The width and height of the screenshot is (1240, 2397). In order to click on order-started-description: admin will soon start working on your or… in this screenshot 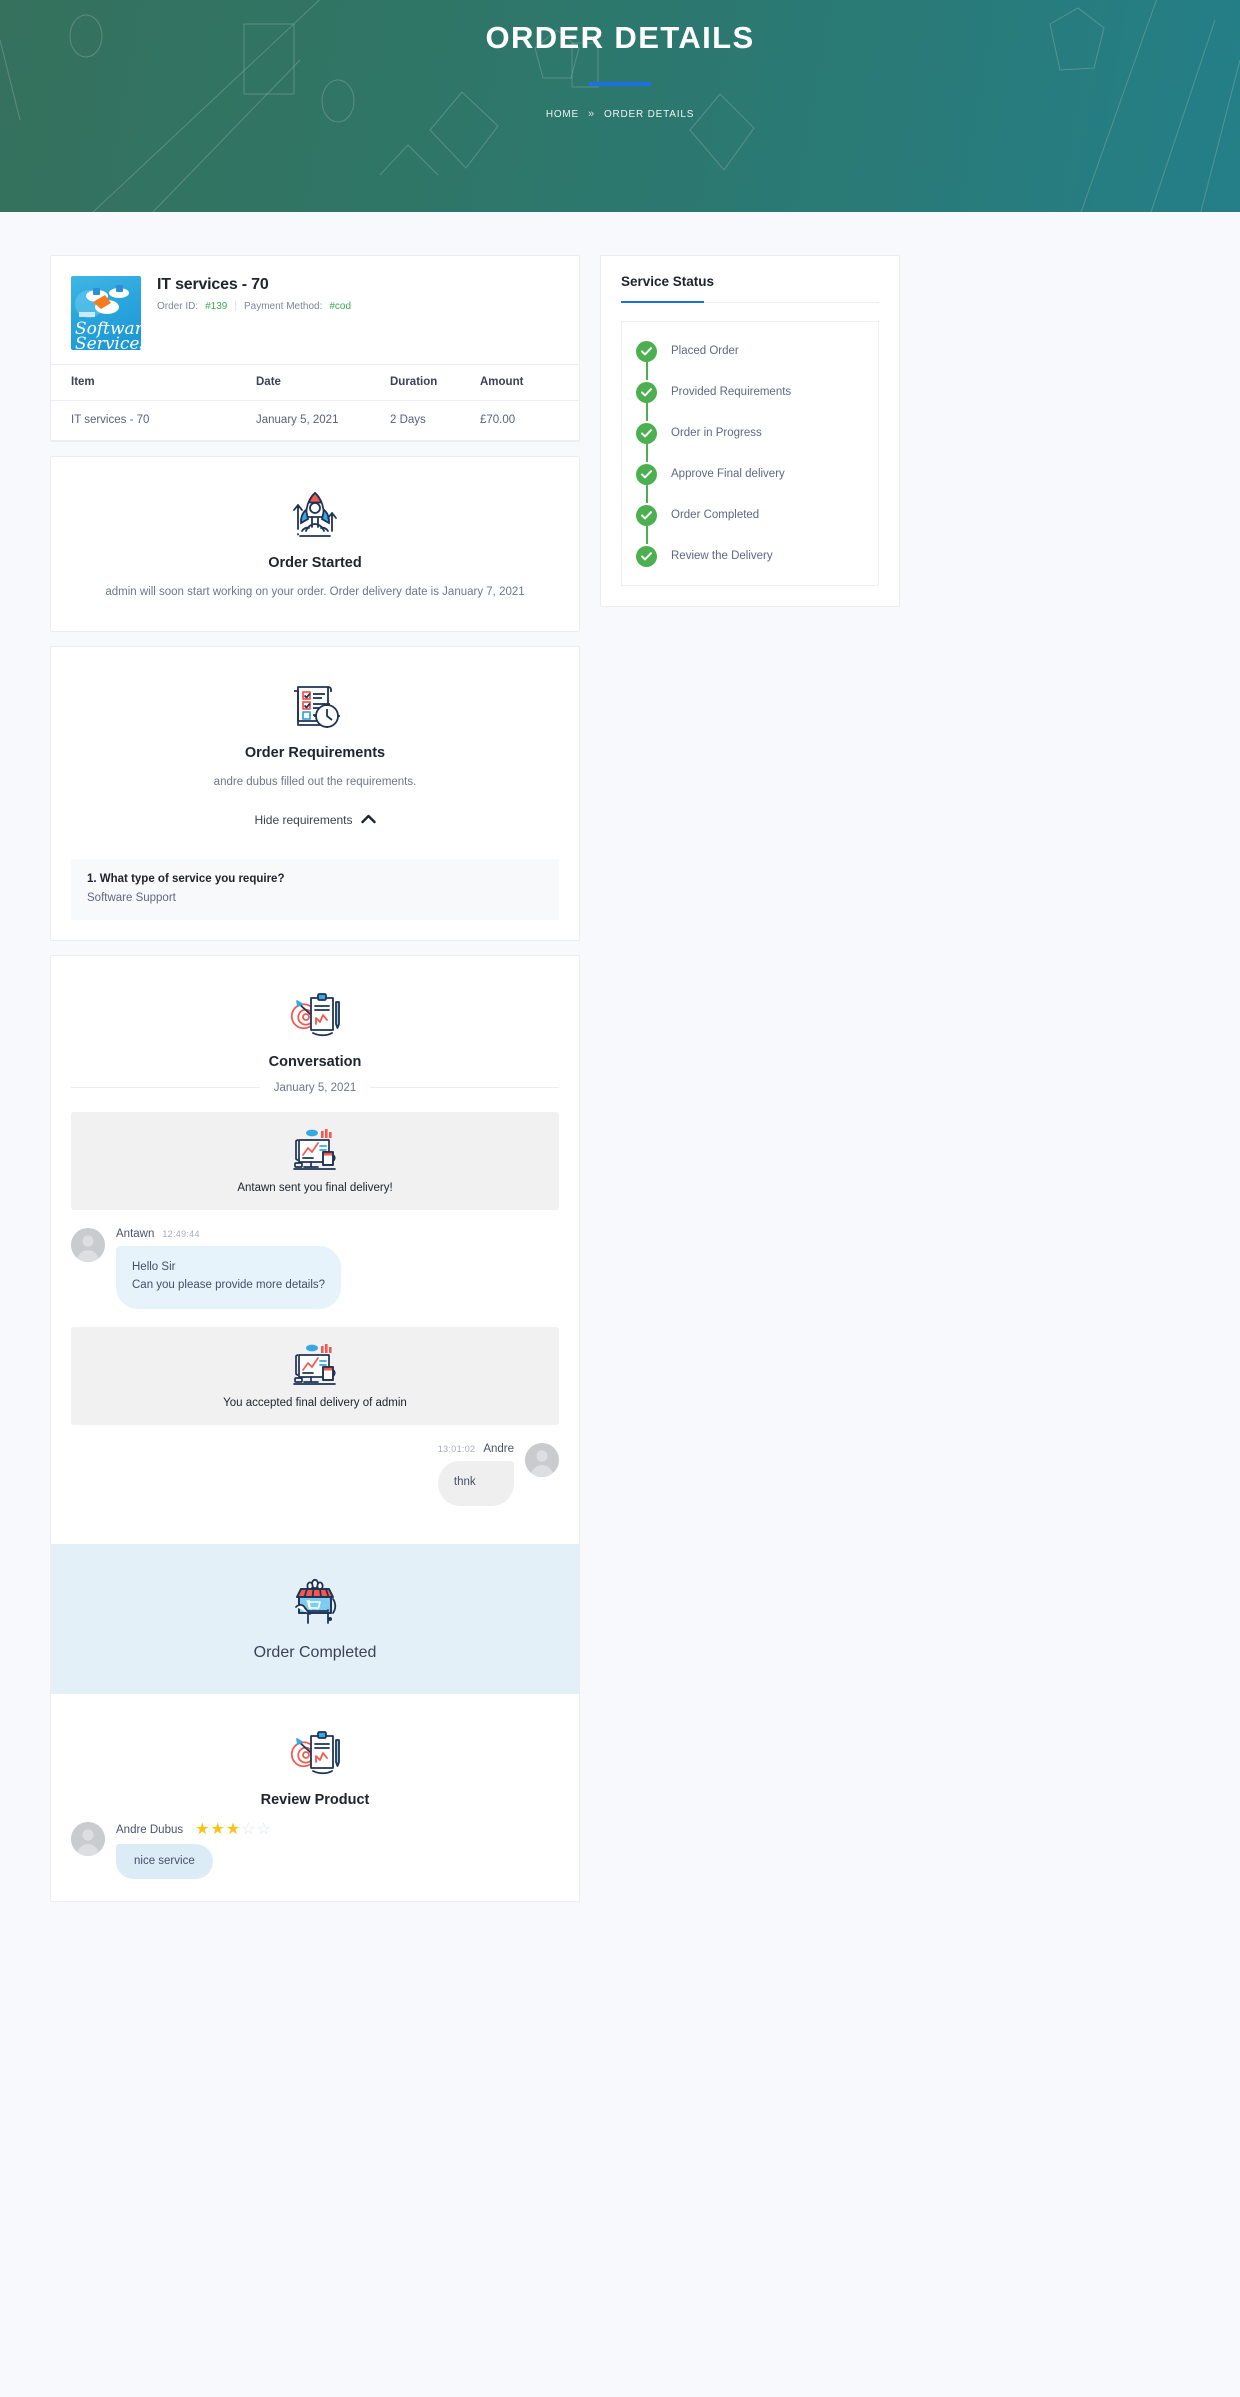, I will do `click(315, 592)`.